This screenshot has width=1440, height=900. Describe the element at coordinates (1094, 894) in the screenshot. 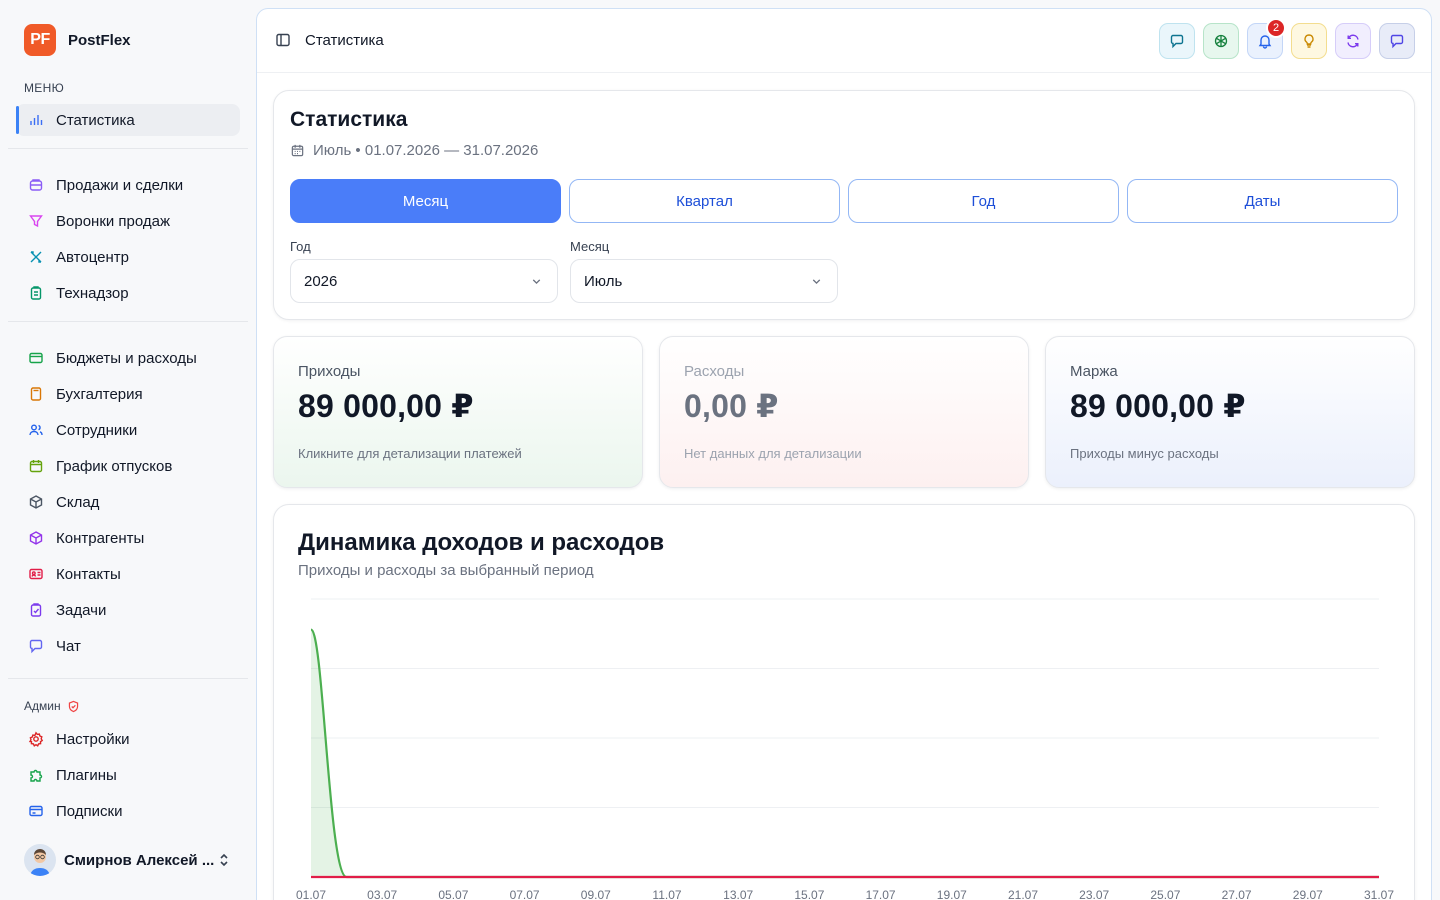

I see `x-tick-label: 23.07` at that location.